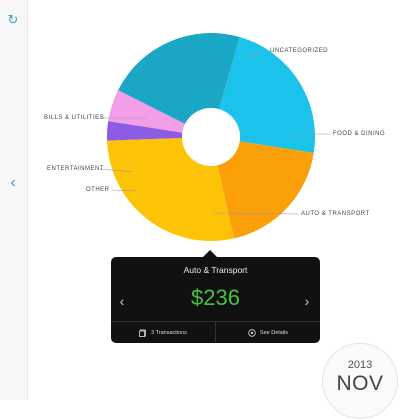  I want to click on date-year: 2013, so click(360, 365).